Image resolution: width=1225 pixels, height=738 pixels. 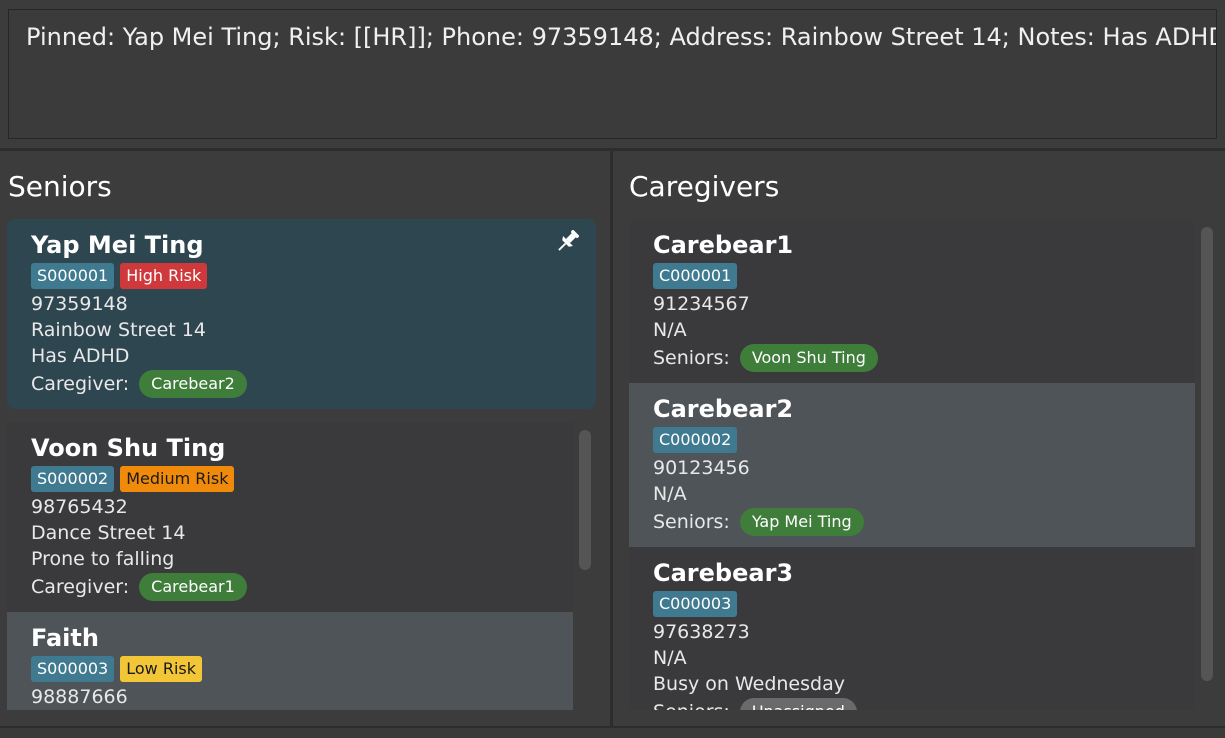 What do you see at coordinates (704, 186) in the screenshot?
I see `caregivers-title: Caregivers` at bounding box center [704, 186].